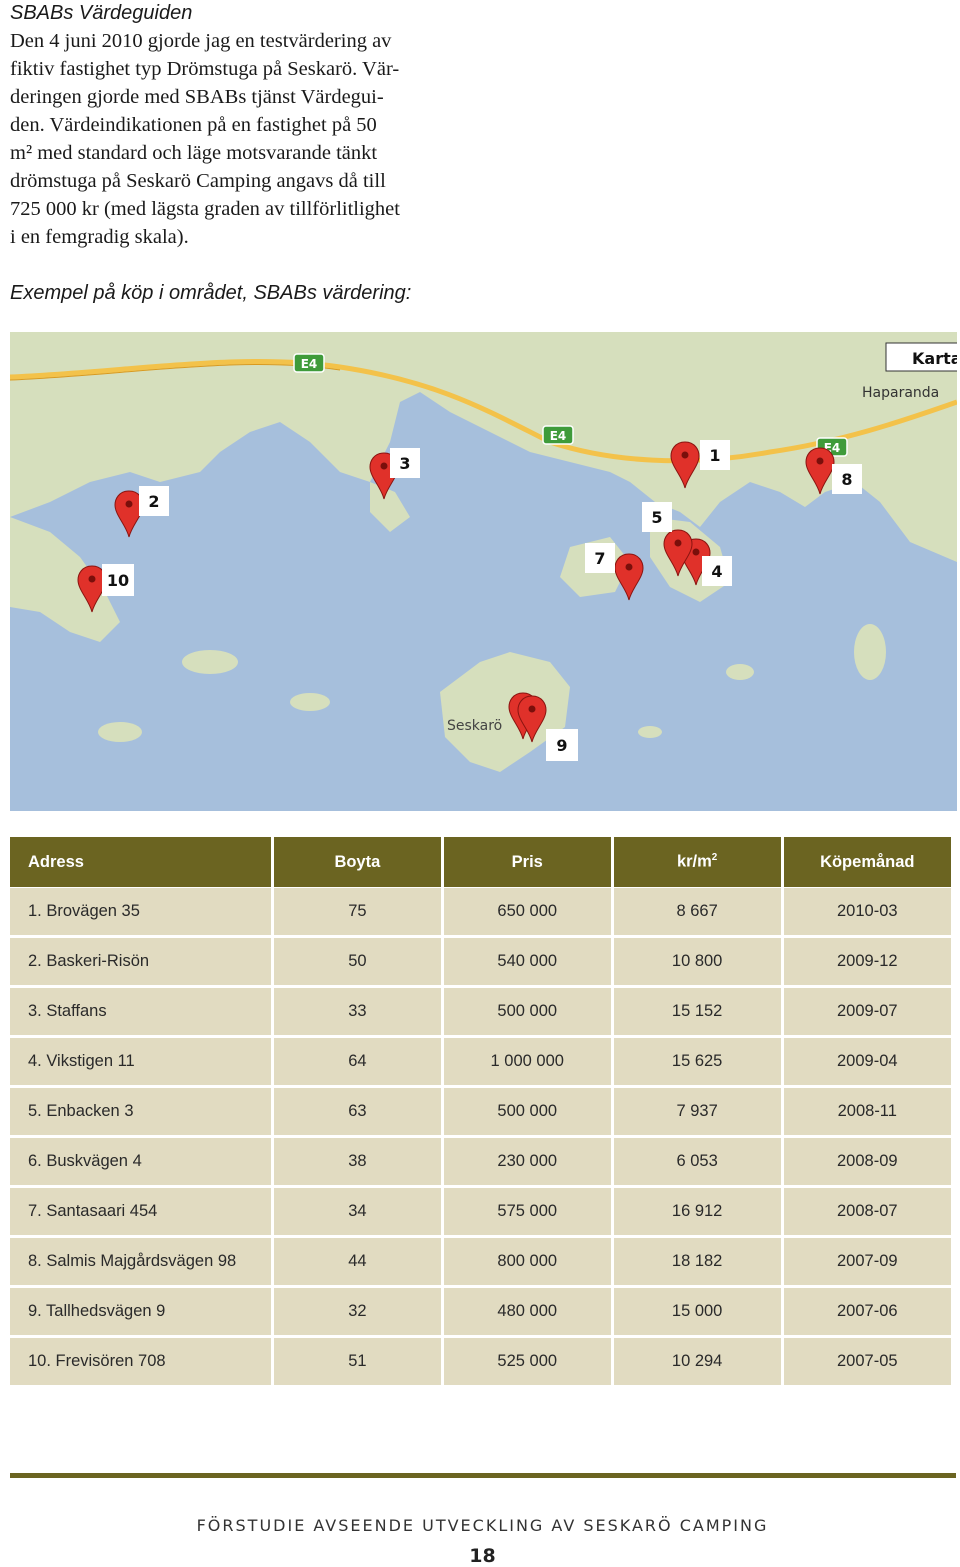  I want to click on column-header-month: Köpemånad, so click(867, 862).